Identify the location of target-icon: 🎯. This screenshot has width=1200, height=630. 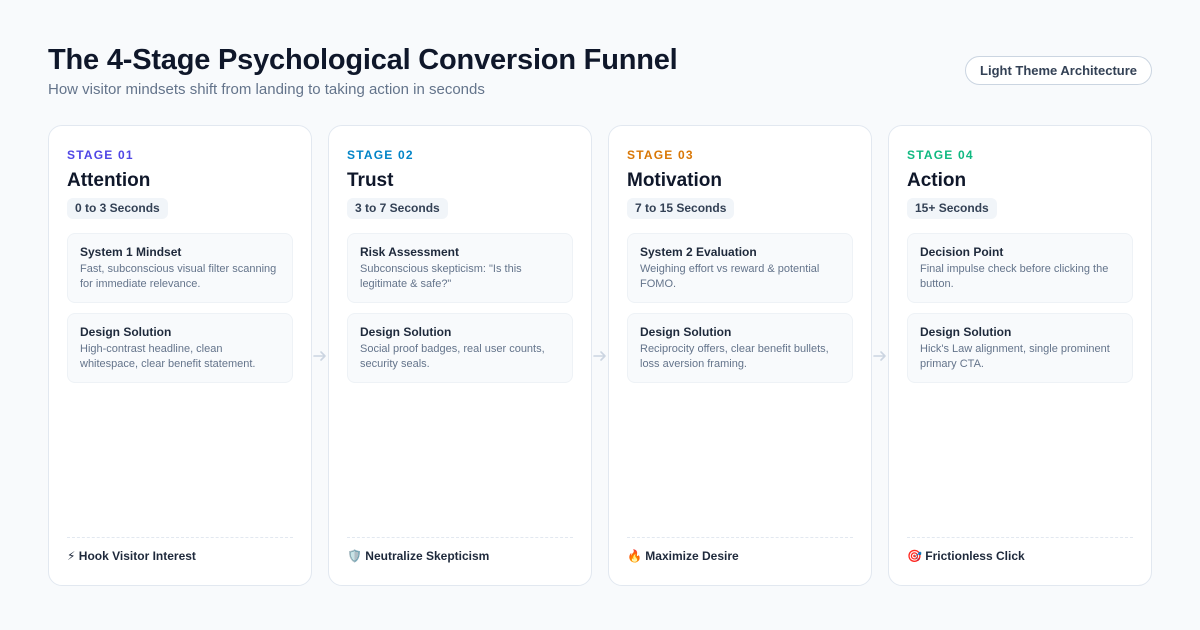
(914, 556).